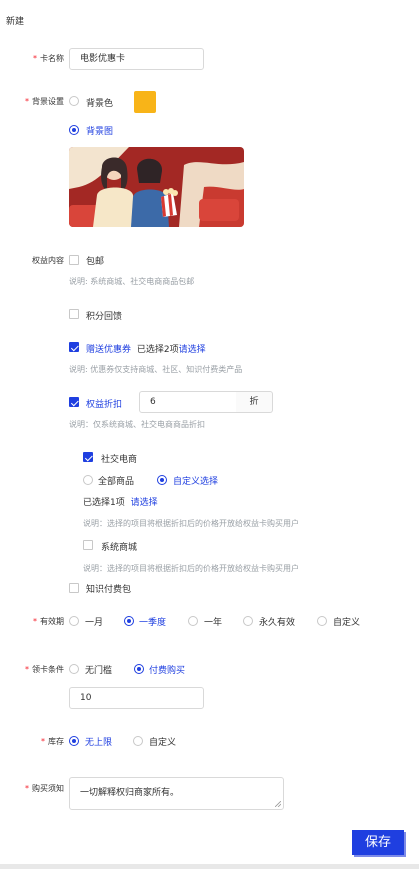  What do you see at coordinates (119, 546) in the screenshot?
I see `system-mall-label: 系统商城` at bounding box center [119, 546].